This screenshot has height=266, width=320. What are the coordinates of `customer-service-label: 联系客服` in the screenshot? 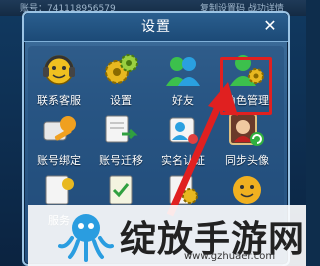 It's located at (59, 100).